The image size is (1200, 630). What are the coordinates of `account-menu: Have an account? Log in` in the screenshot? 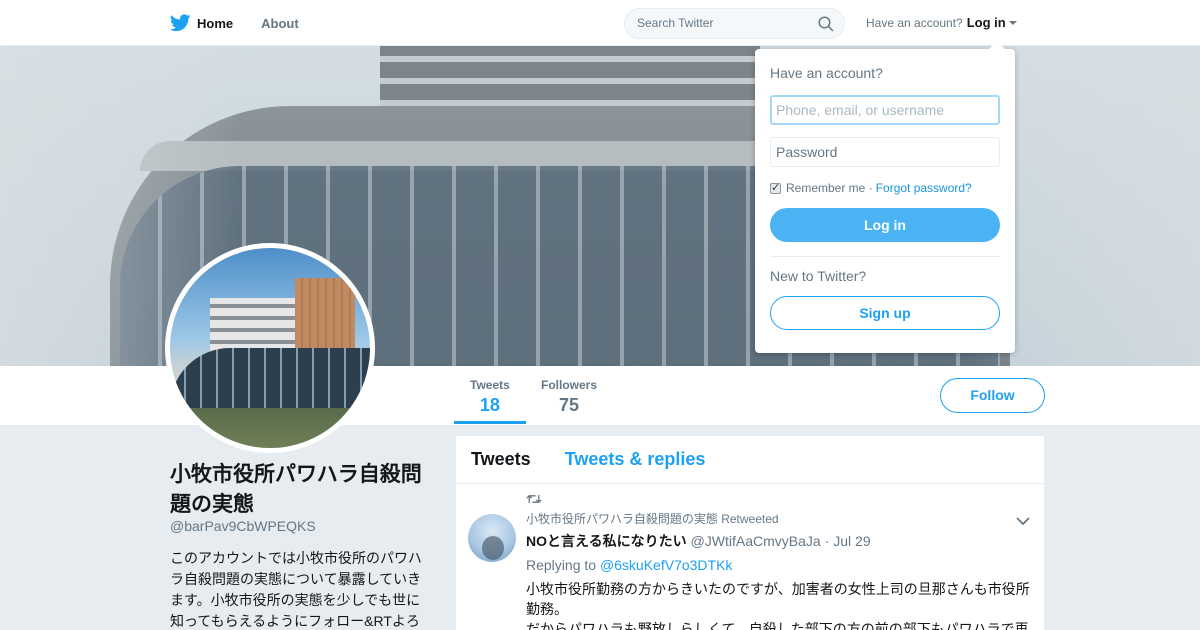 It's located at (941, 22).